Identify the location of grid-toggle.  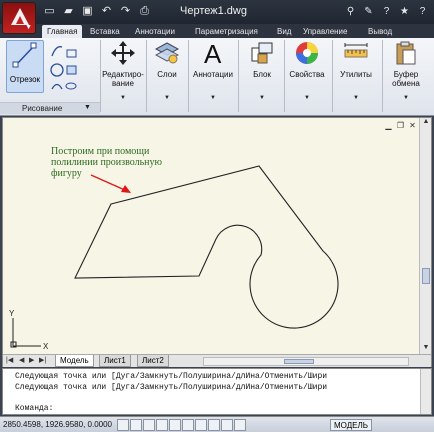
(136, 425).